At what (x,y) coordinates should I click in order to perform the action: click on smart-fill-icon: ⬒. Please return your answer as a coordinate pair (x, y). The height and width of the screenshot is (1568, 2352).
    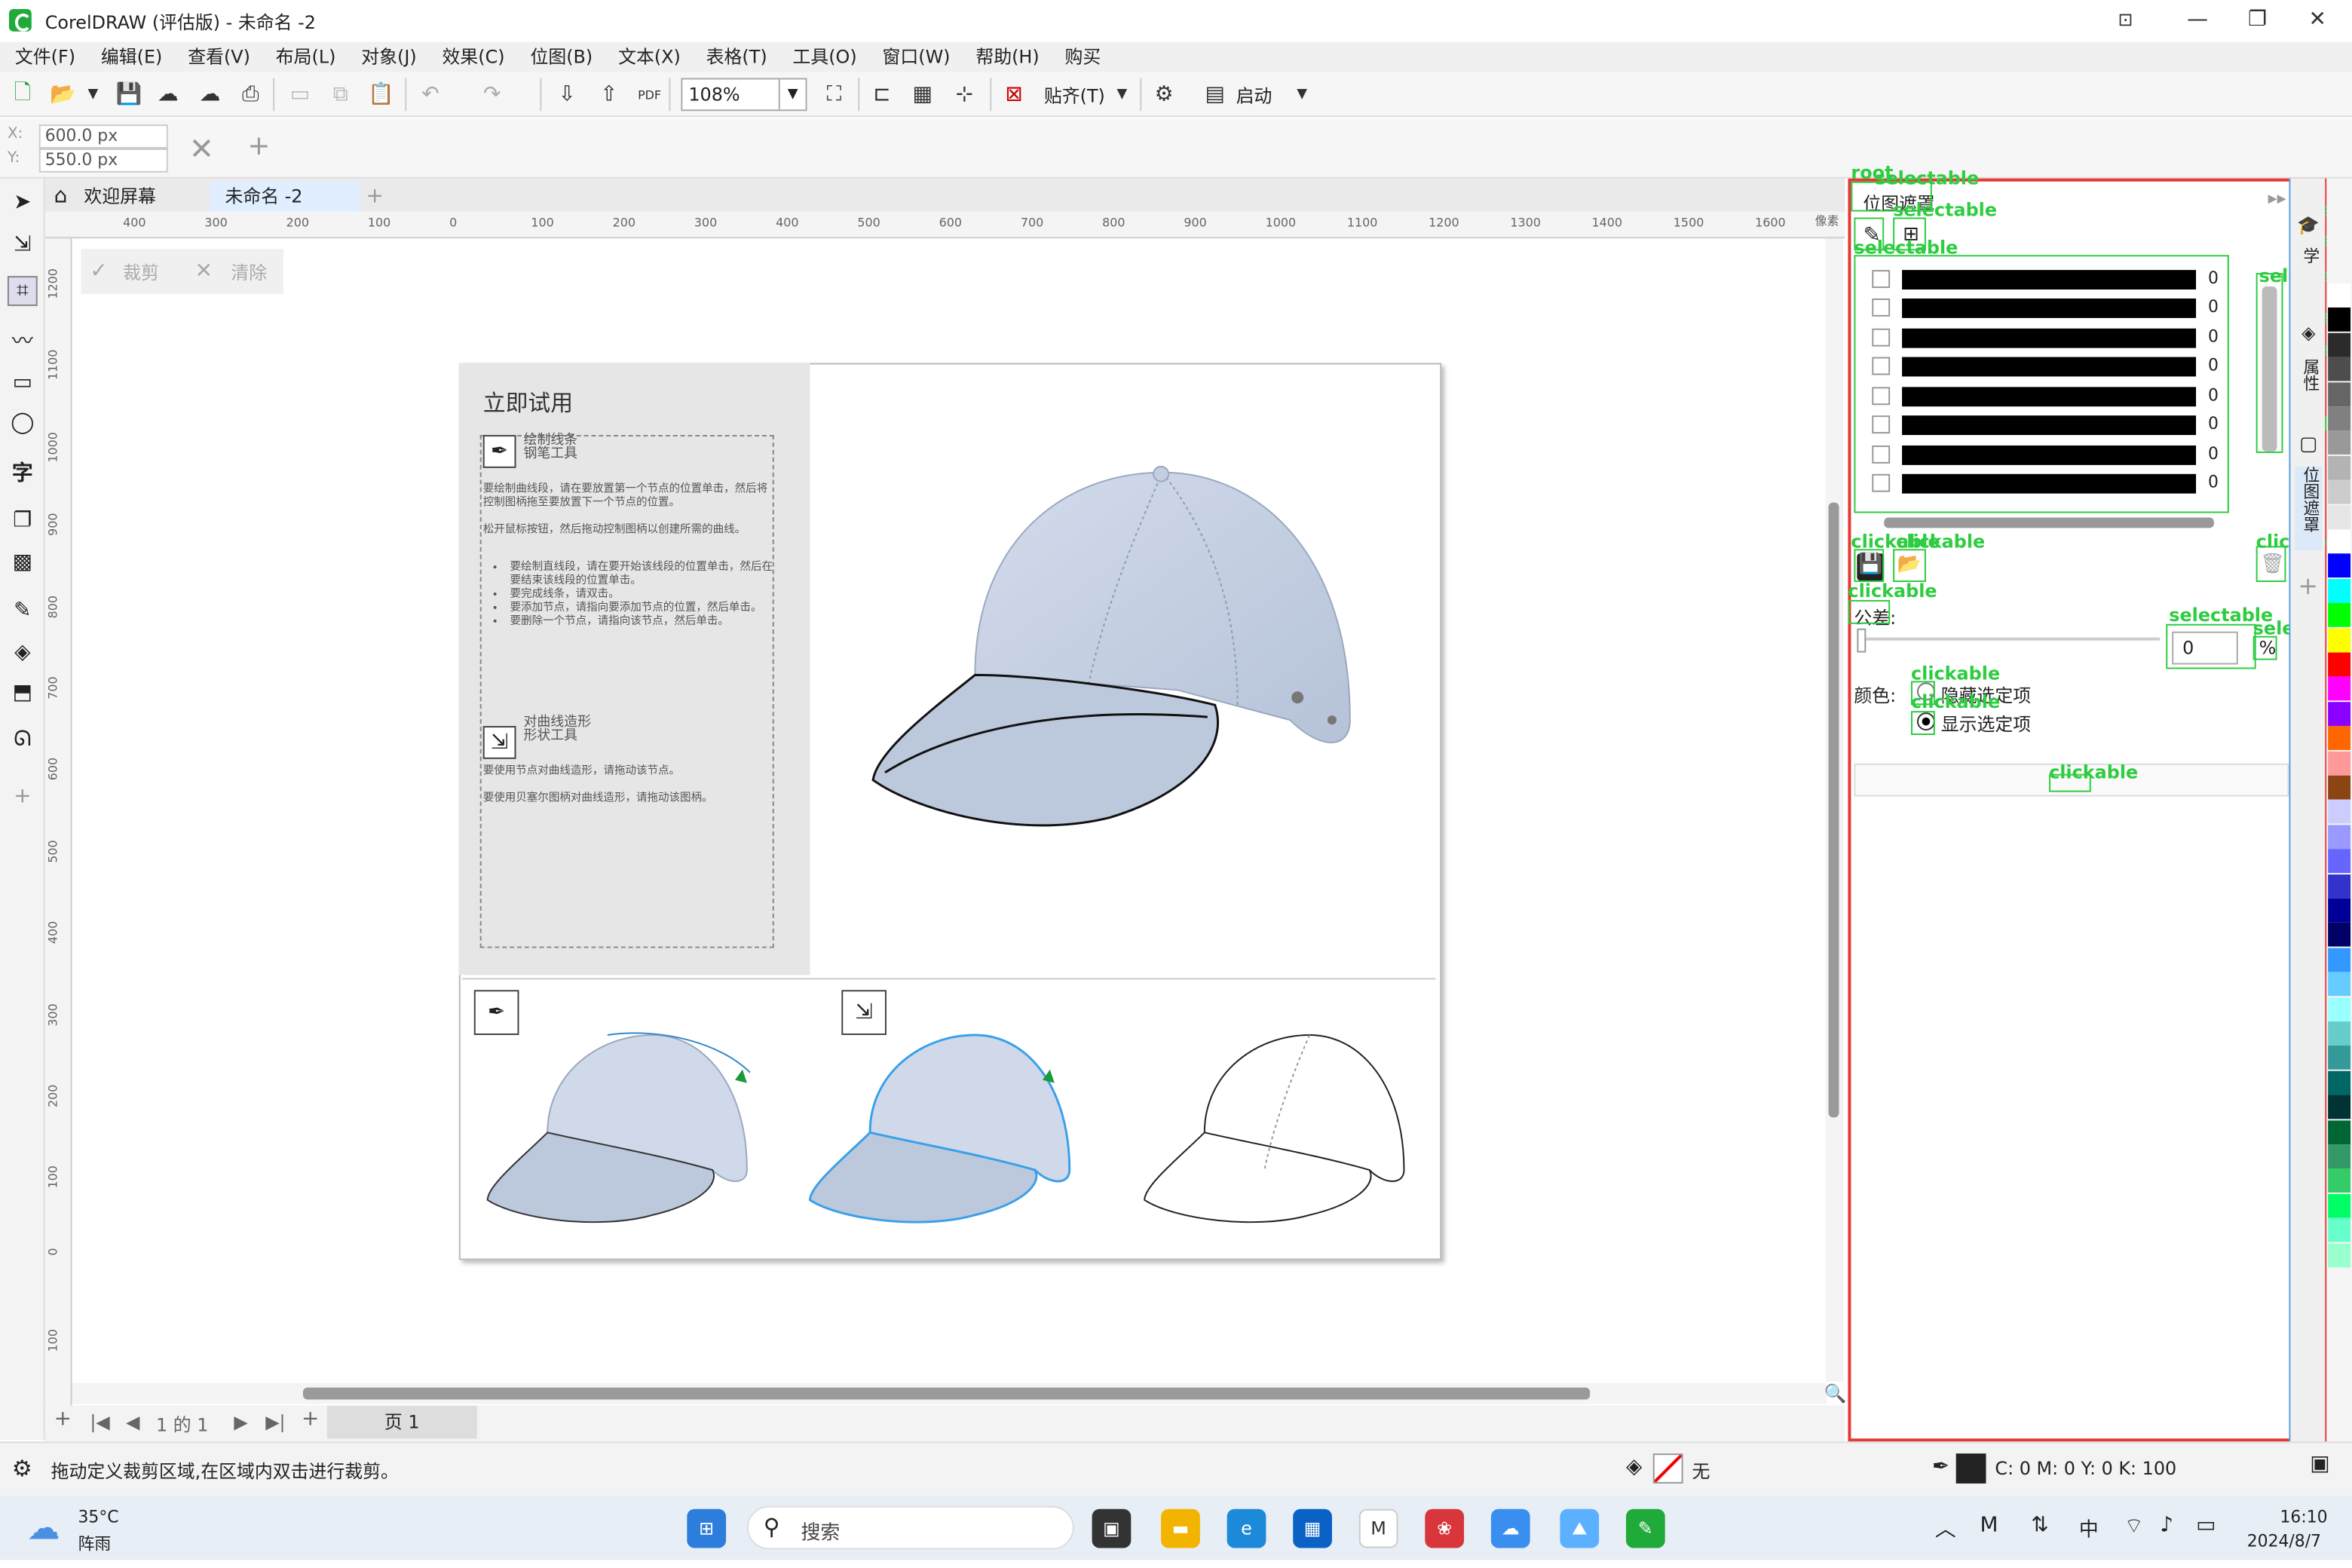
    Looking at the image, I should click on (23, 693).